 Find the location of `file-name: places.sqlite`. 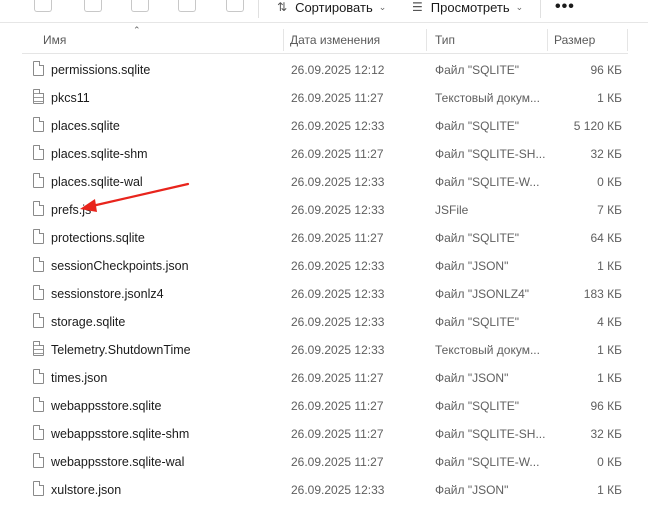

file-name: places.sqlite is located at coordinates (85, 126).